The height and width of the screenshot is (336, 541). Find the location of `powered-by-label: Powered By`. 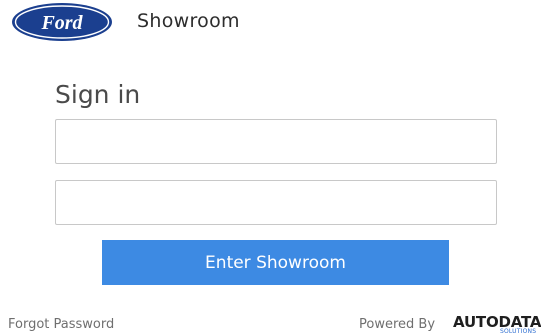

powered-by-label: Powered By is located at coordinates (397, 324).